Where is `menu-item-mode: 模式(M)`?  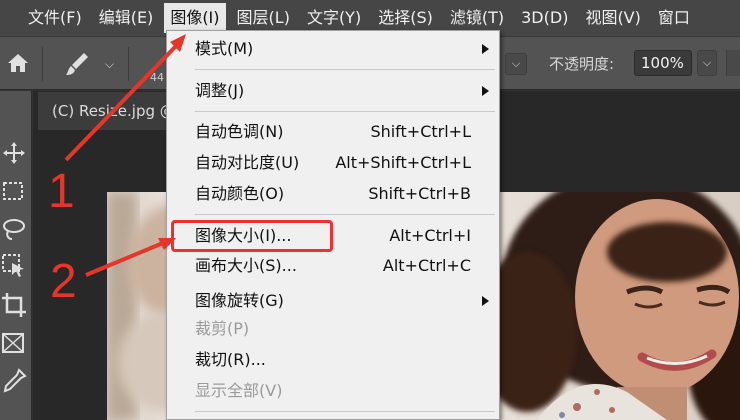
menu-item-mode: 模式(M) is located at coordinates (333, 49).